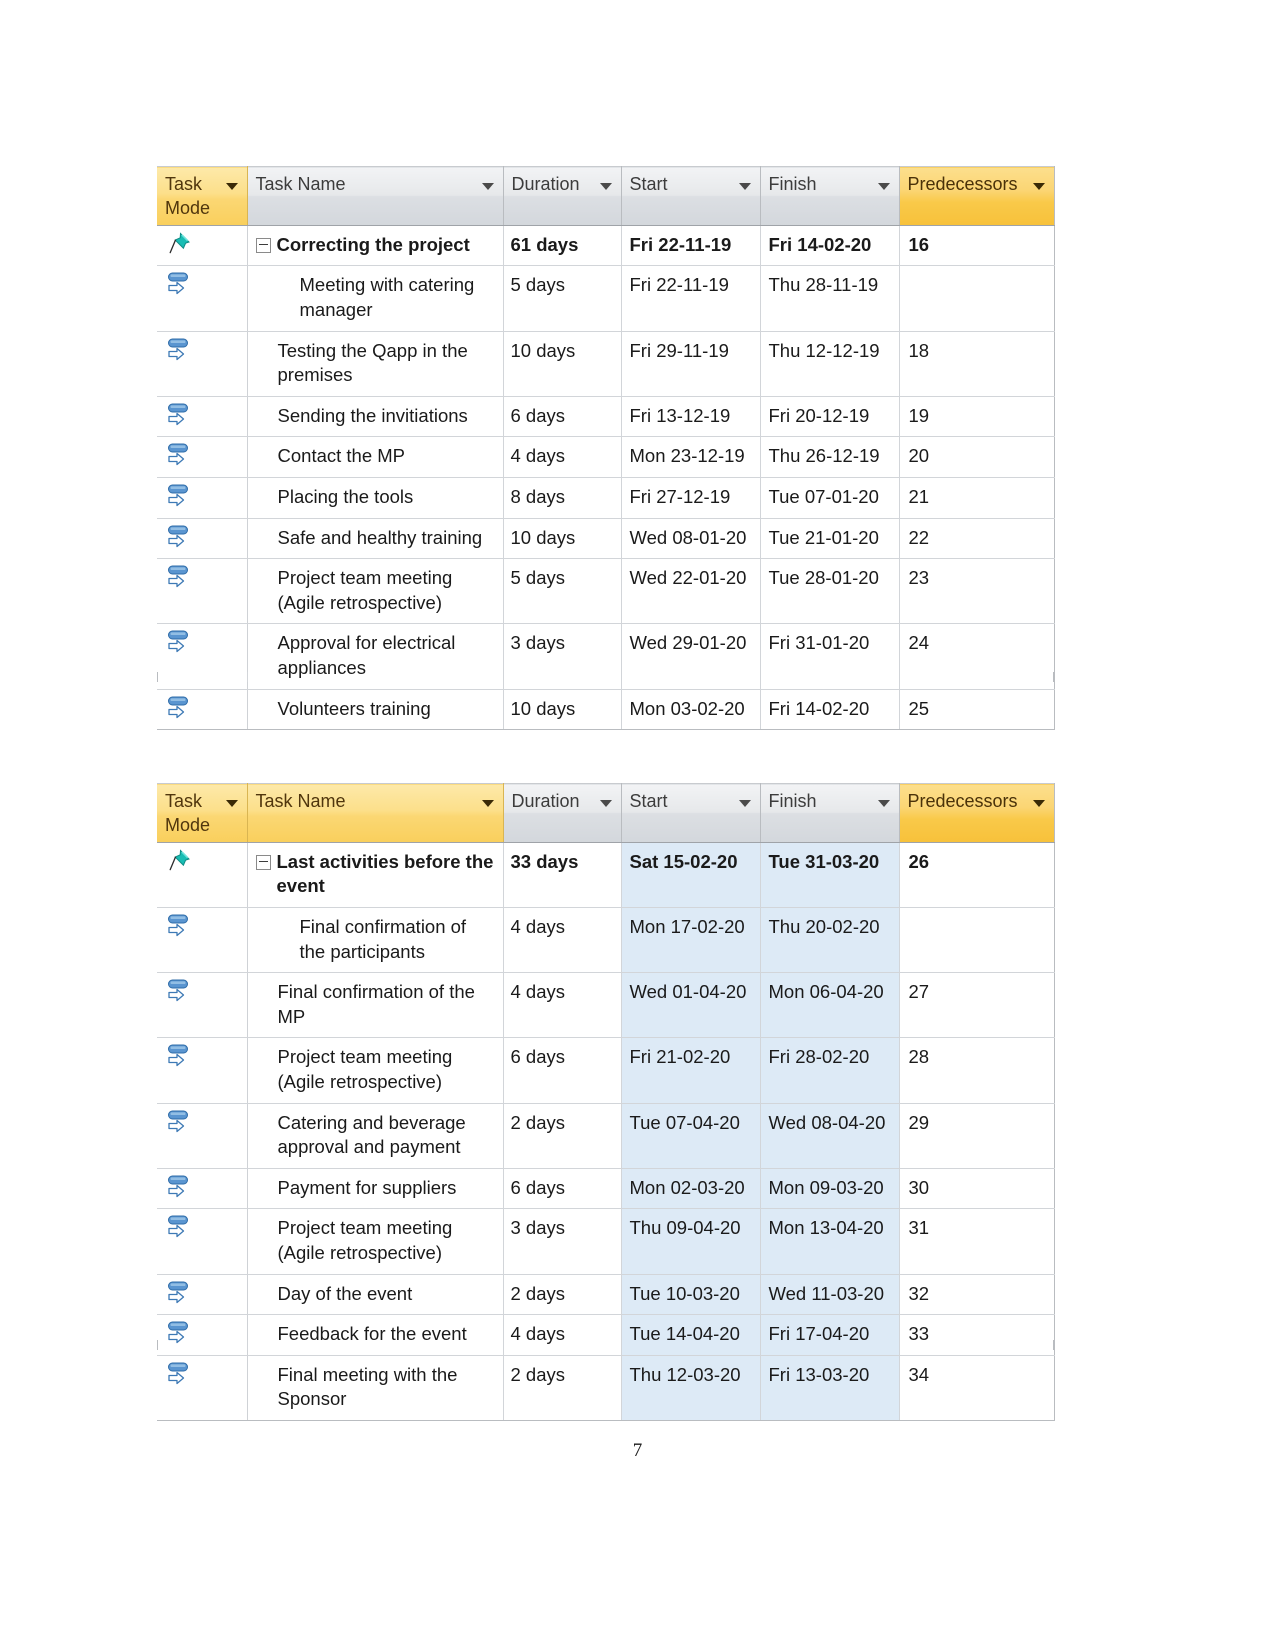  Describe the element at coordinates (691, 364) in the screenshot. I see `cell-start: Fri 29-11-19` at that location.